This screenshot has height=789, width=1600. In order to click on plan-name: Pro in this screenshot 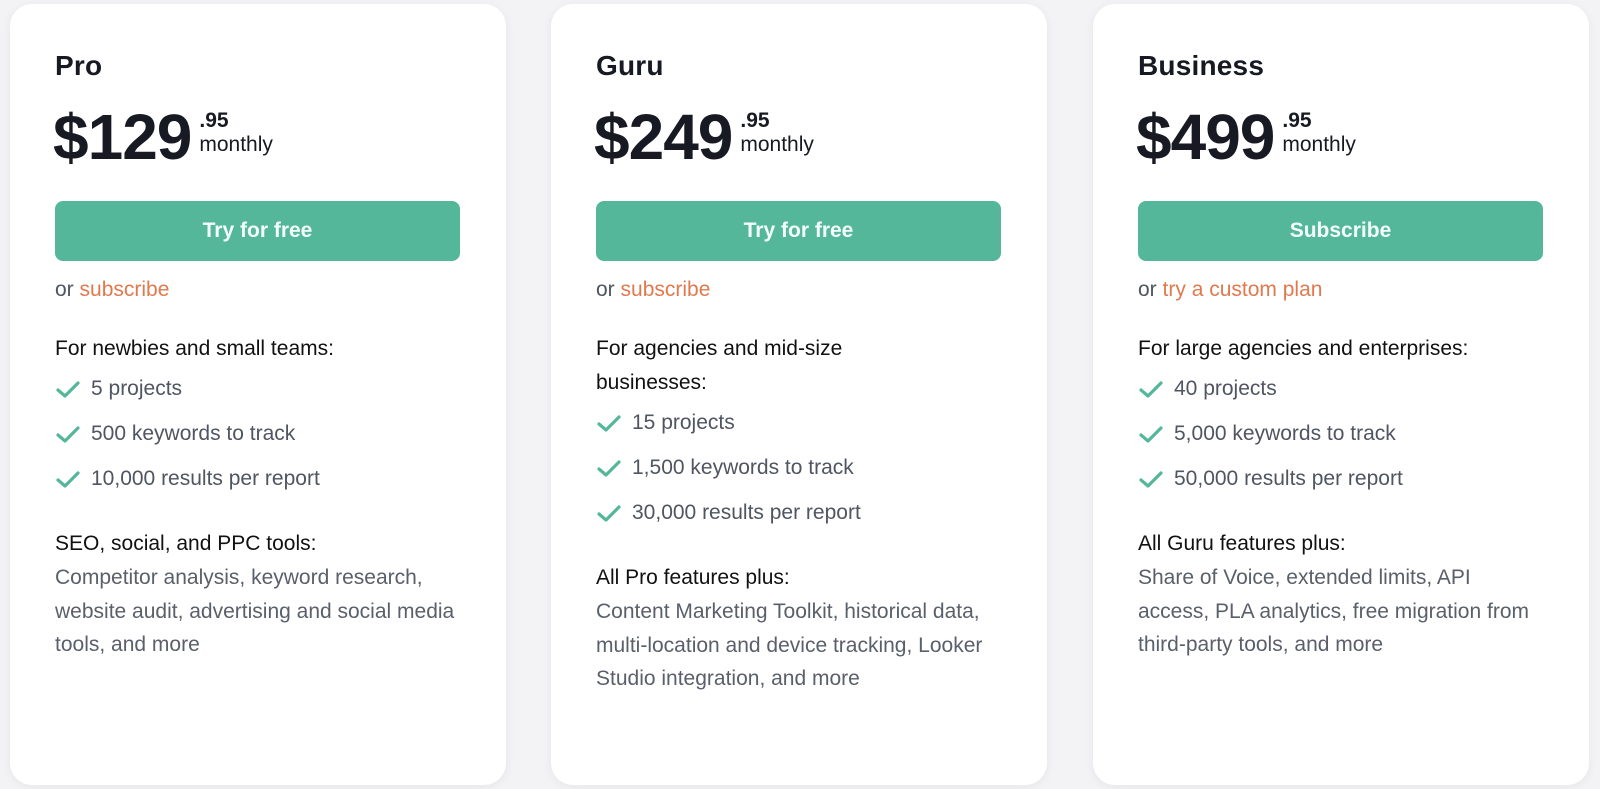, I will do `click(79, 65)`.